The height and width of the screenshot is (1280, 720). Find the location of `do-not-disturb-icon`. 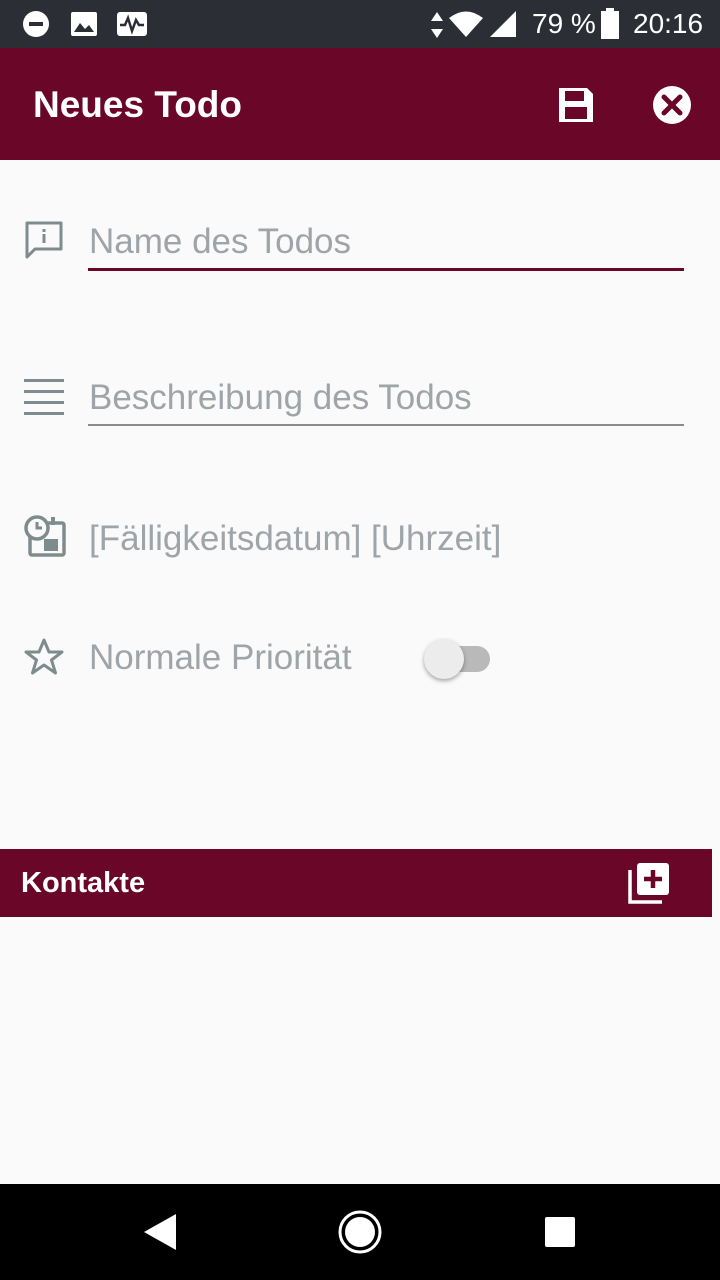

do-not-disturb-icon is located at coordinates (36, 24).